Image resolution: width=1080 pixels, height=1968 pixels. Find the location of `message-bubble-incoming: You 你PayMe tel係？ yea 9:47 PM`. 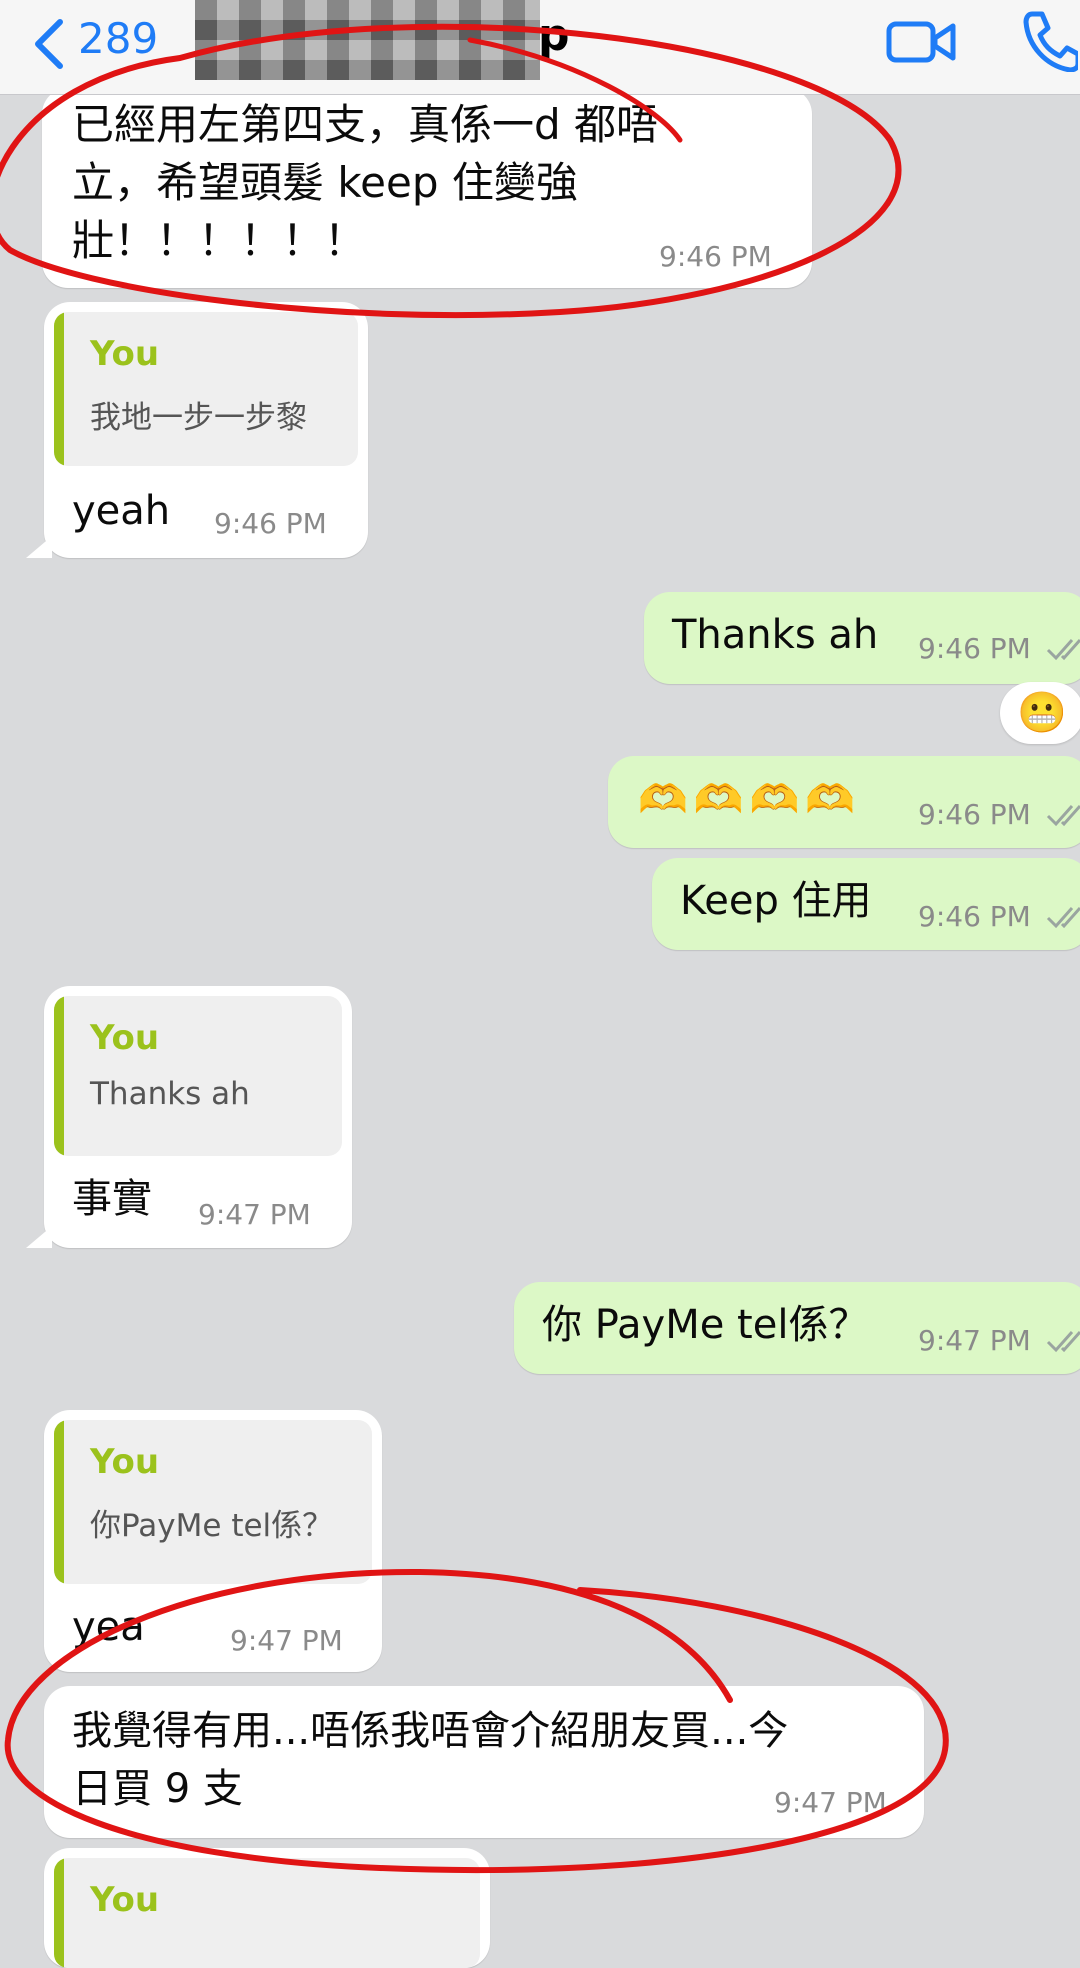

message-bubble-incoming: You 你PayMe tel係？ yea 9:47 PM is located at coordinates (213, 1541).